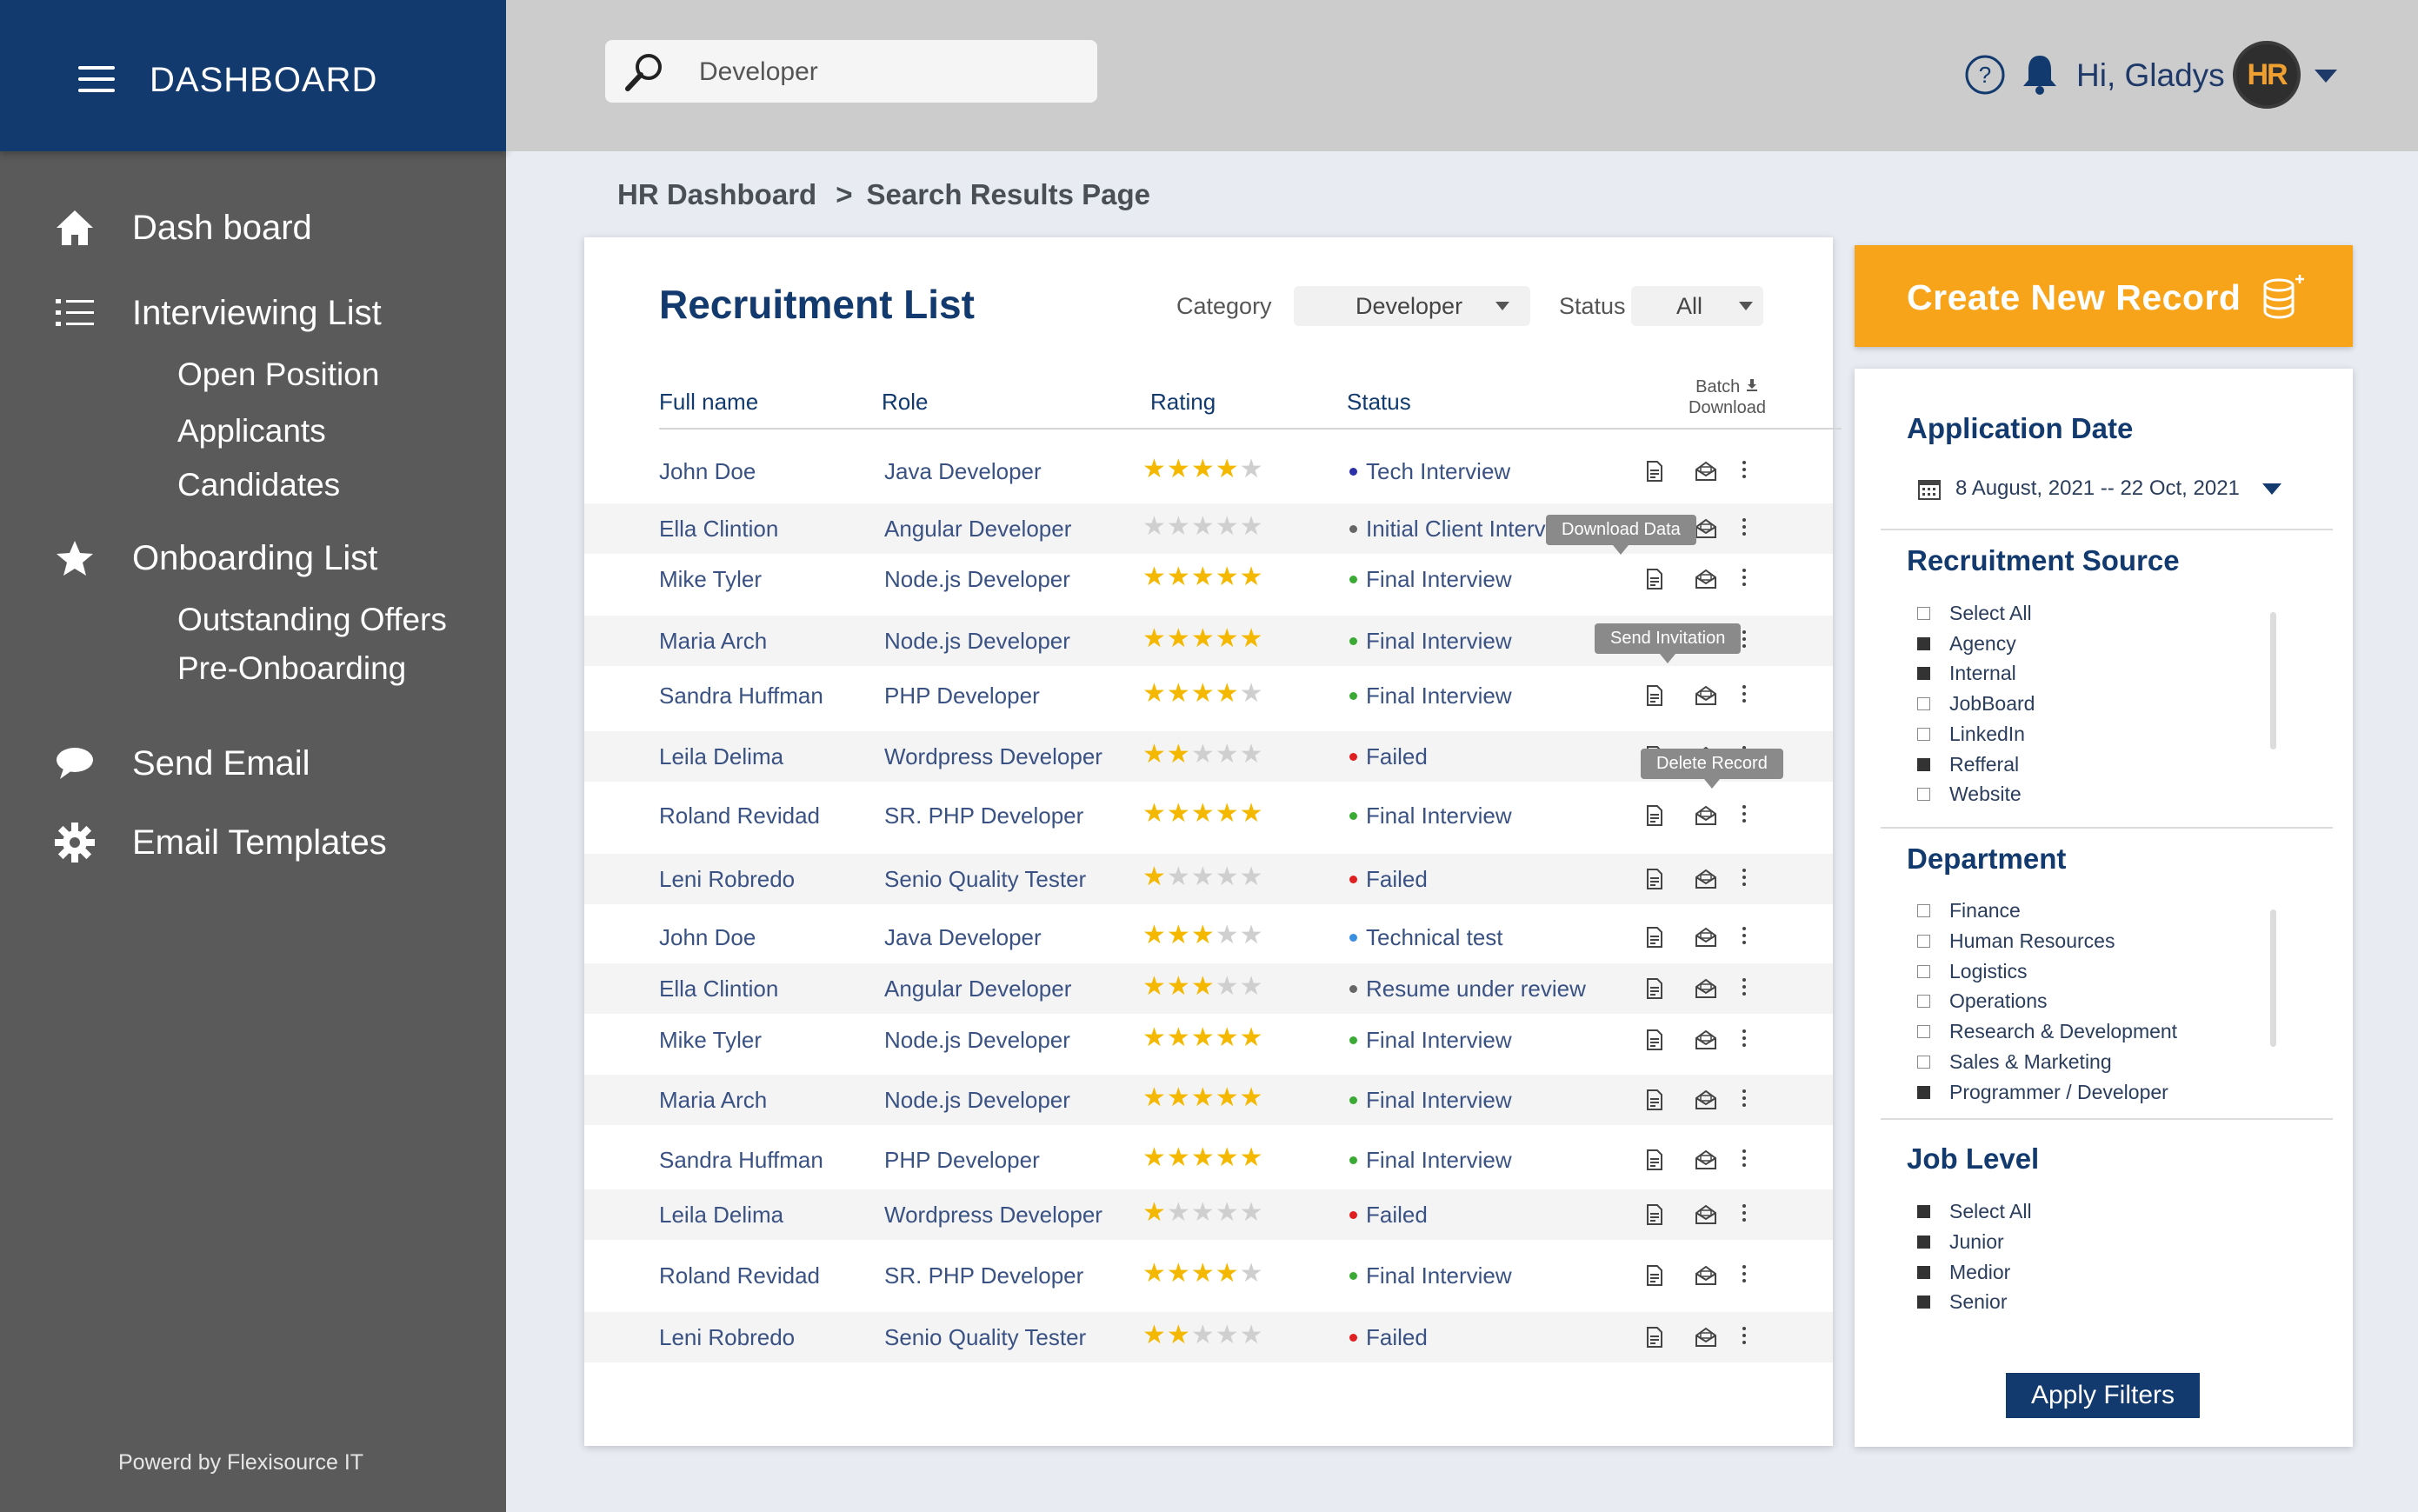  Describe the element at coordinates (708, 403) in the screenshot. I see `column-header-name: Full name` at that location.